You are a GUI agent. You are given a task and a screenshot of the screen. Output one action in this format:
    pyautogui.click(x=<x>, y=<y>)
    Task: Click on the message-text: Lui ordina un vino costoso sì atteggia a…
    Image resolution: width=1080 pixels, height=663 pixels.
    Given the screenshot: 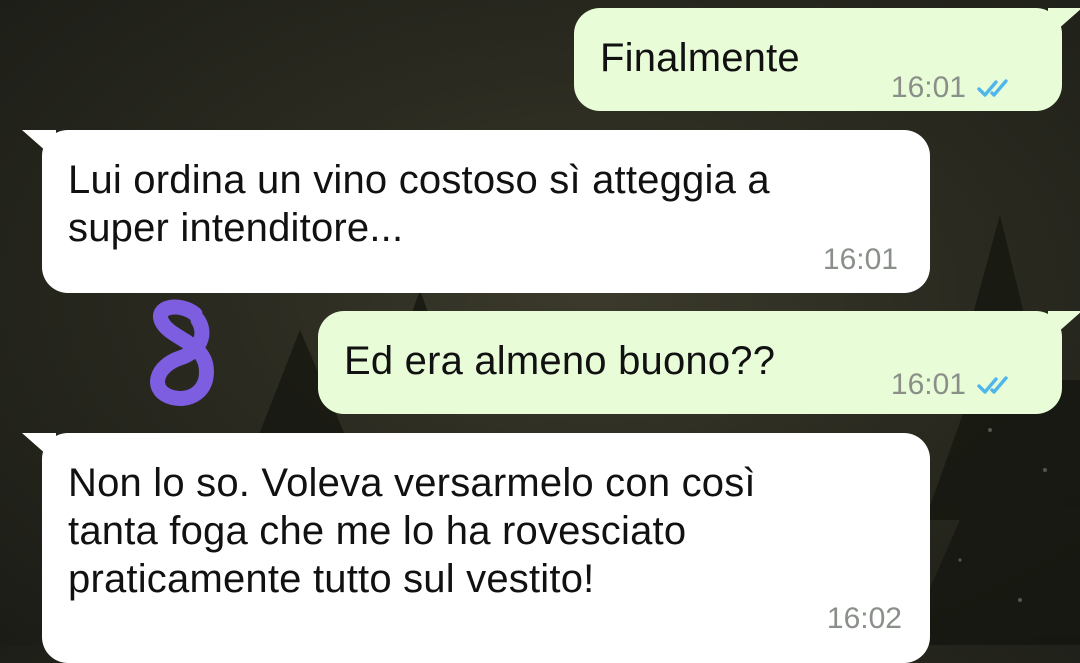 What is the action you would take?
    pyautogui.click(x=419, y=204)
    